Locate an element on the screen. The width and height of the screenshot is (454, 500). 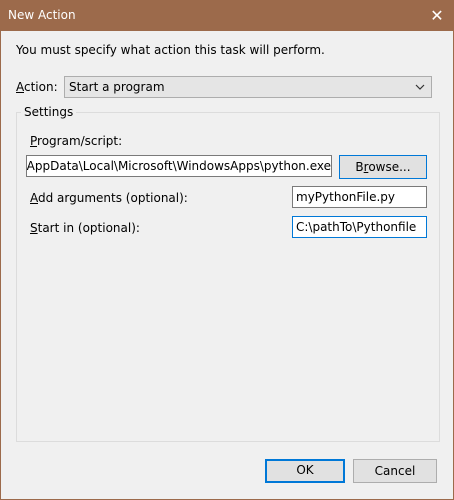
action-label: Action: is located at coordinates (37, 87).